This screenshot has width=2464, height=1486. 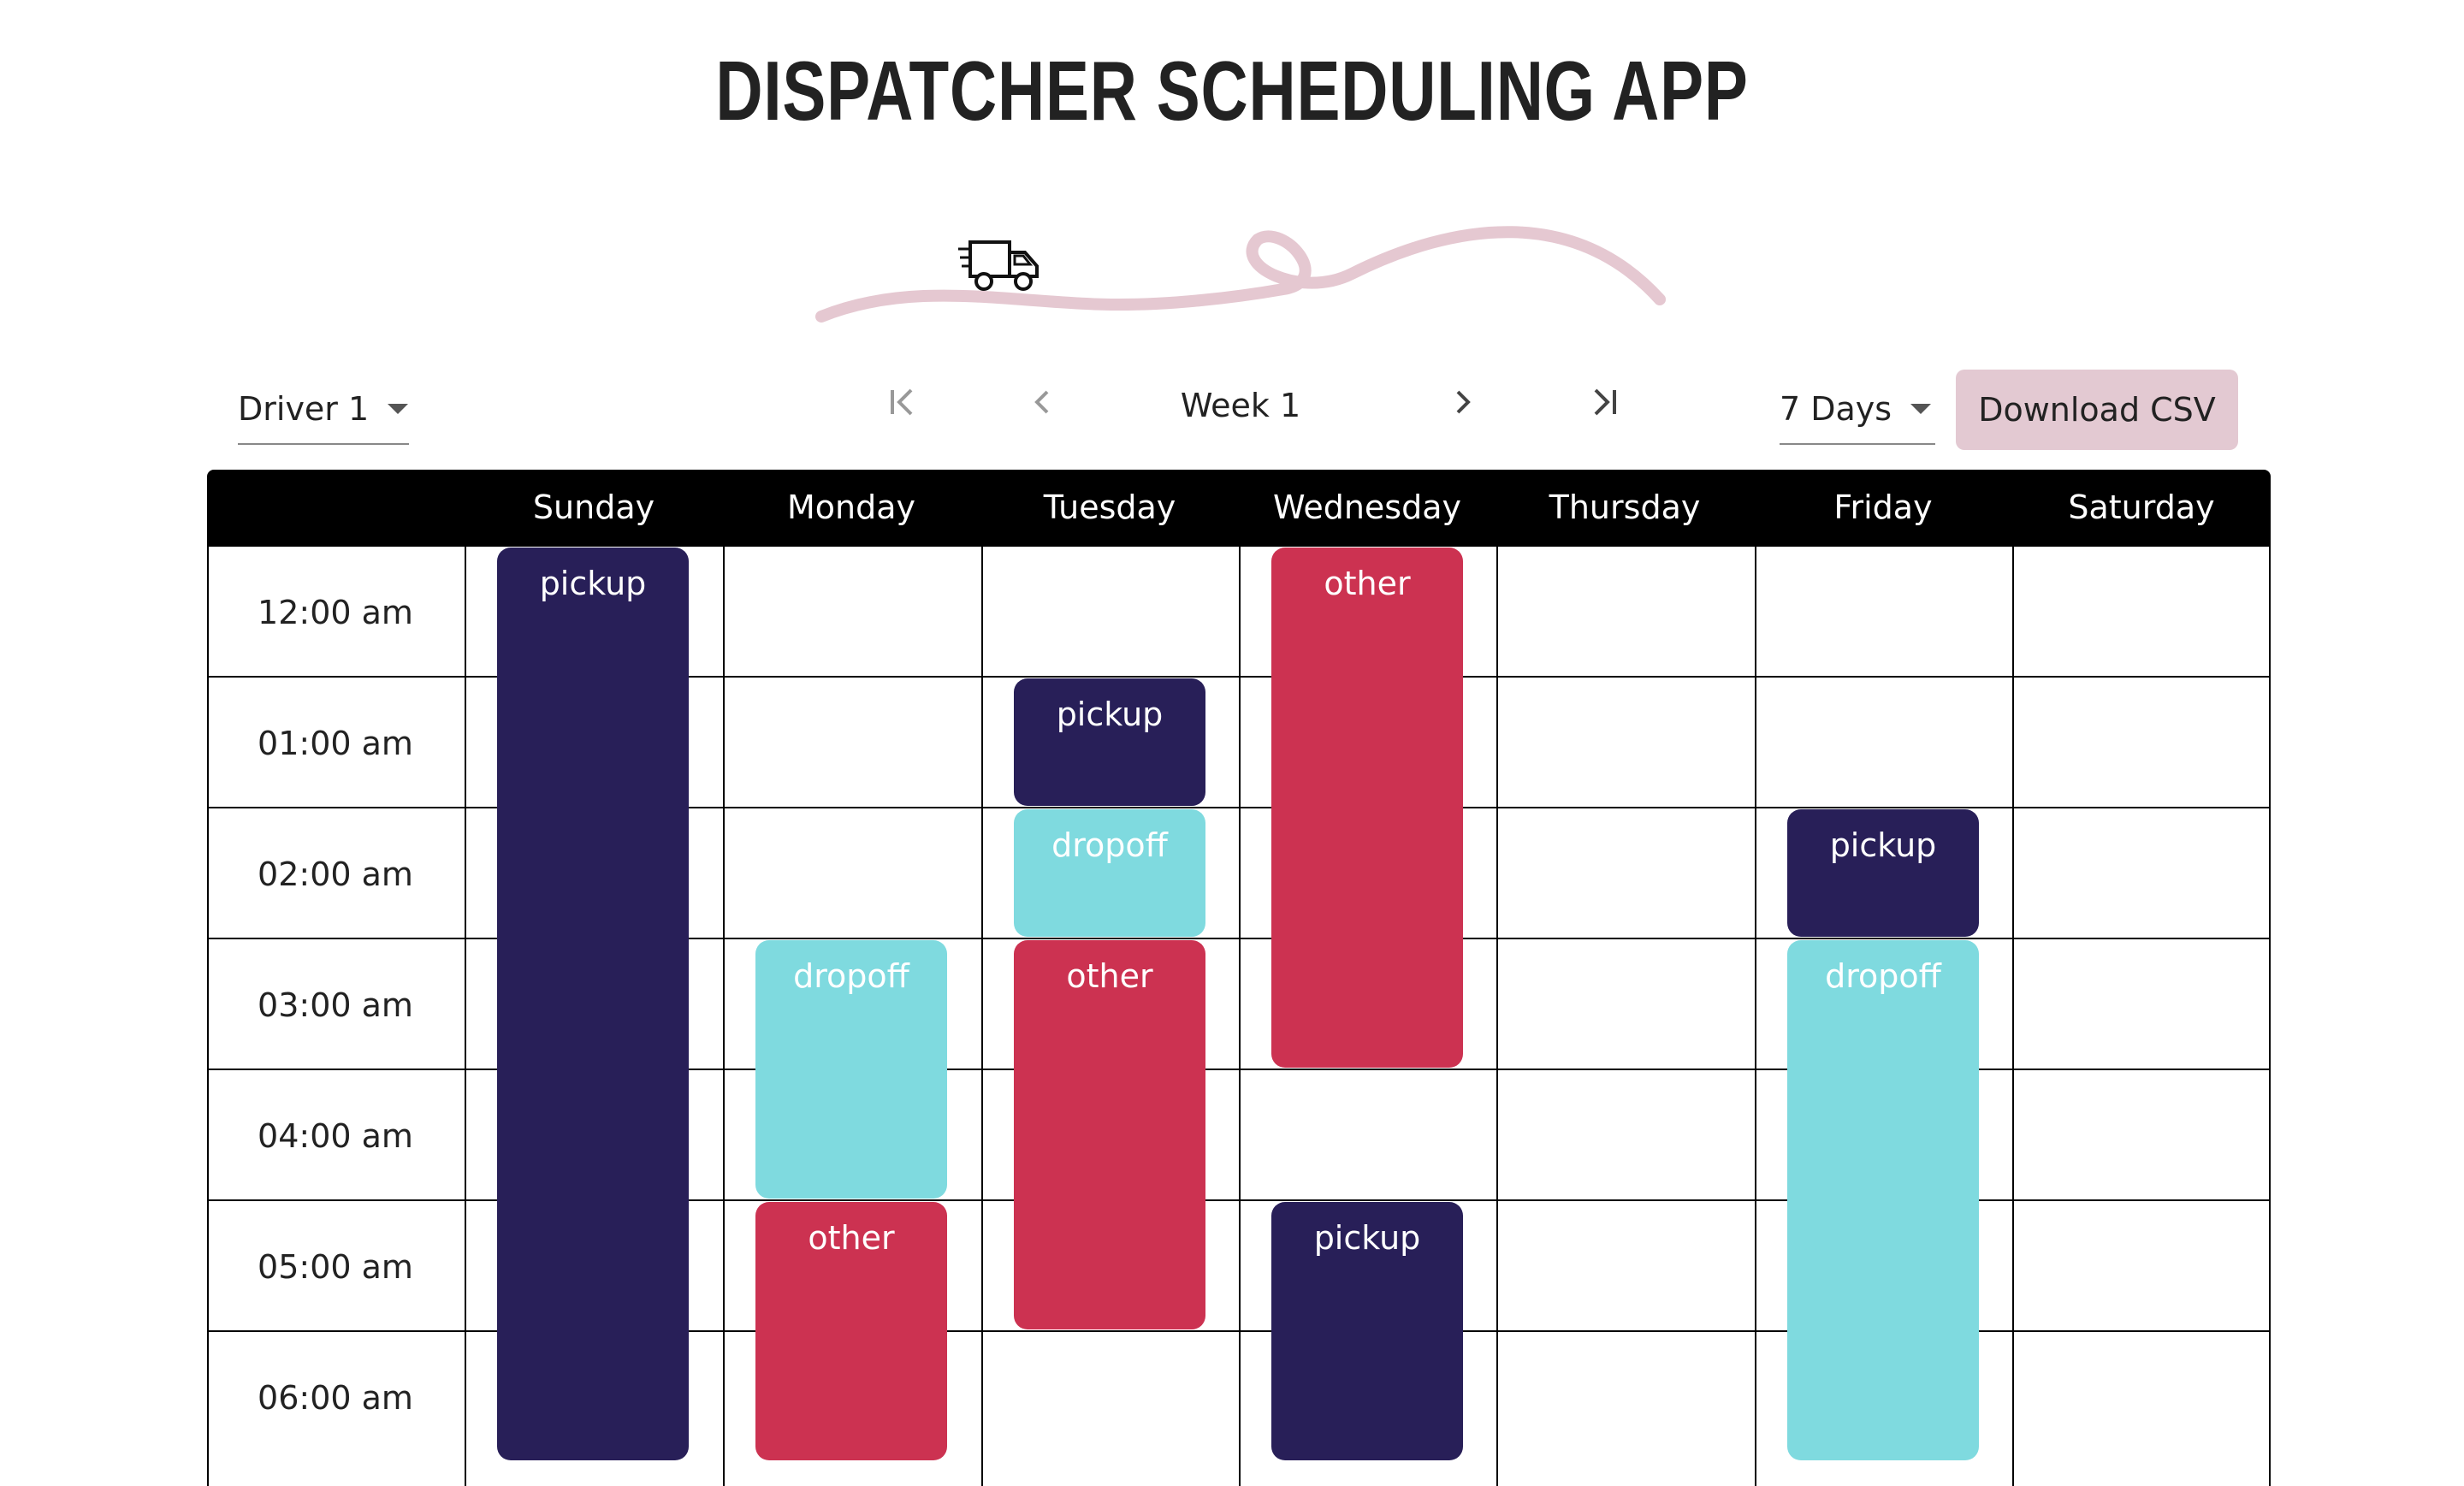 What do you see at coordinates (850, 507) in the screenshot?
I see `day-header-monday: Monday` at bounding box center [850, 507].